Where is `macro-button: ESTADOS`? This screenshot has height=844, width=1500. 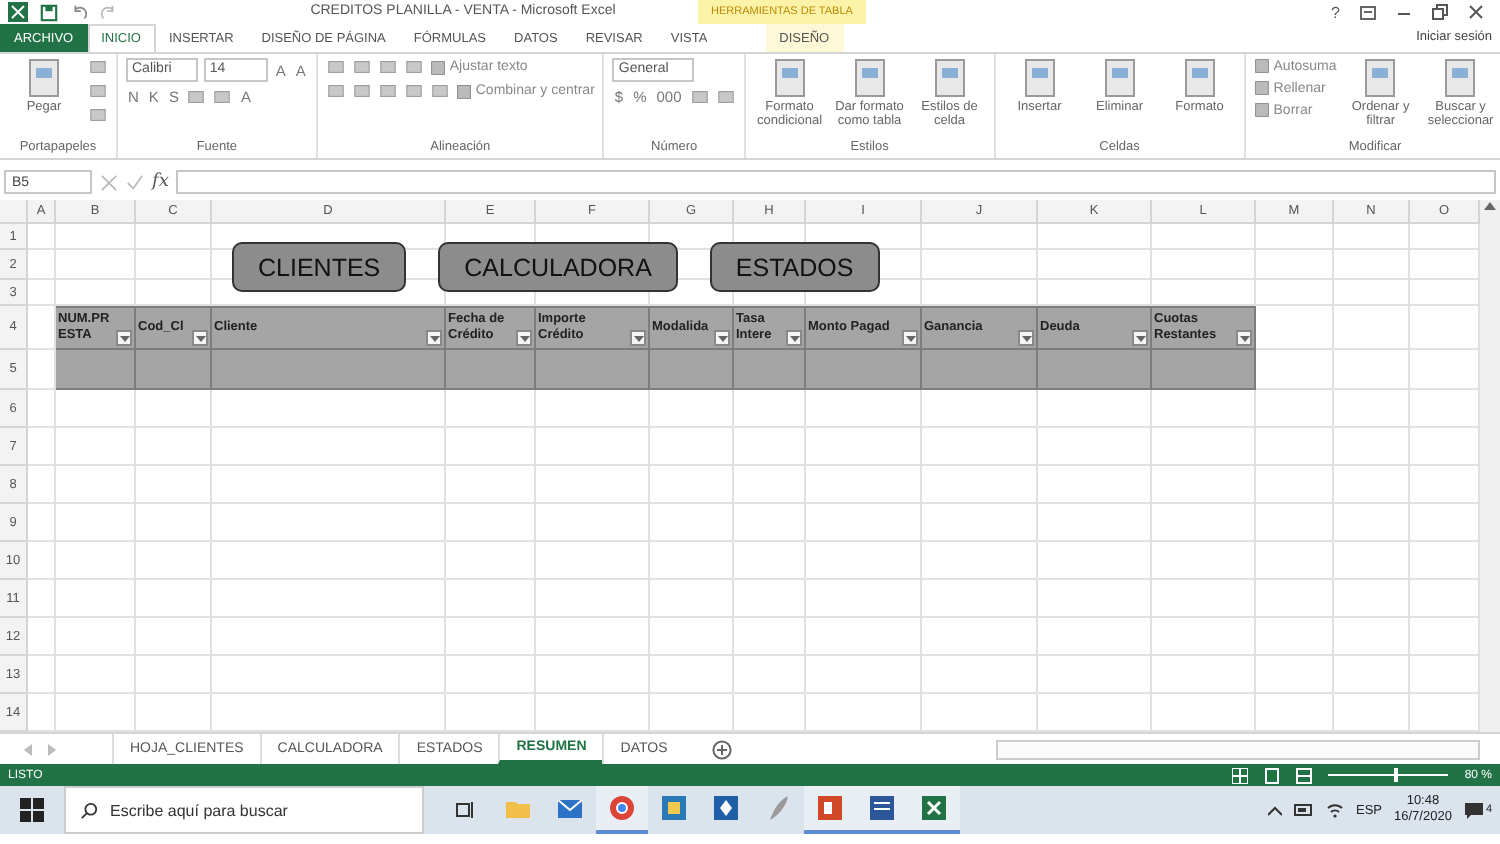
macro-button: ESTADOS is located at coordinates (794, 267).